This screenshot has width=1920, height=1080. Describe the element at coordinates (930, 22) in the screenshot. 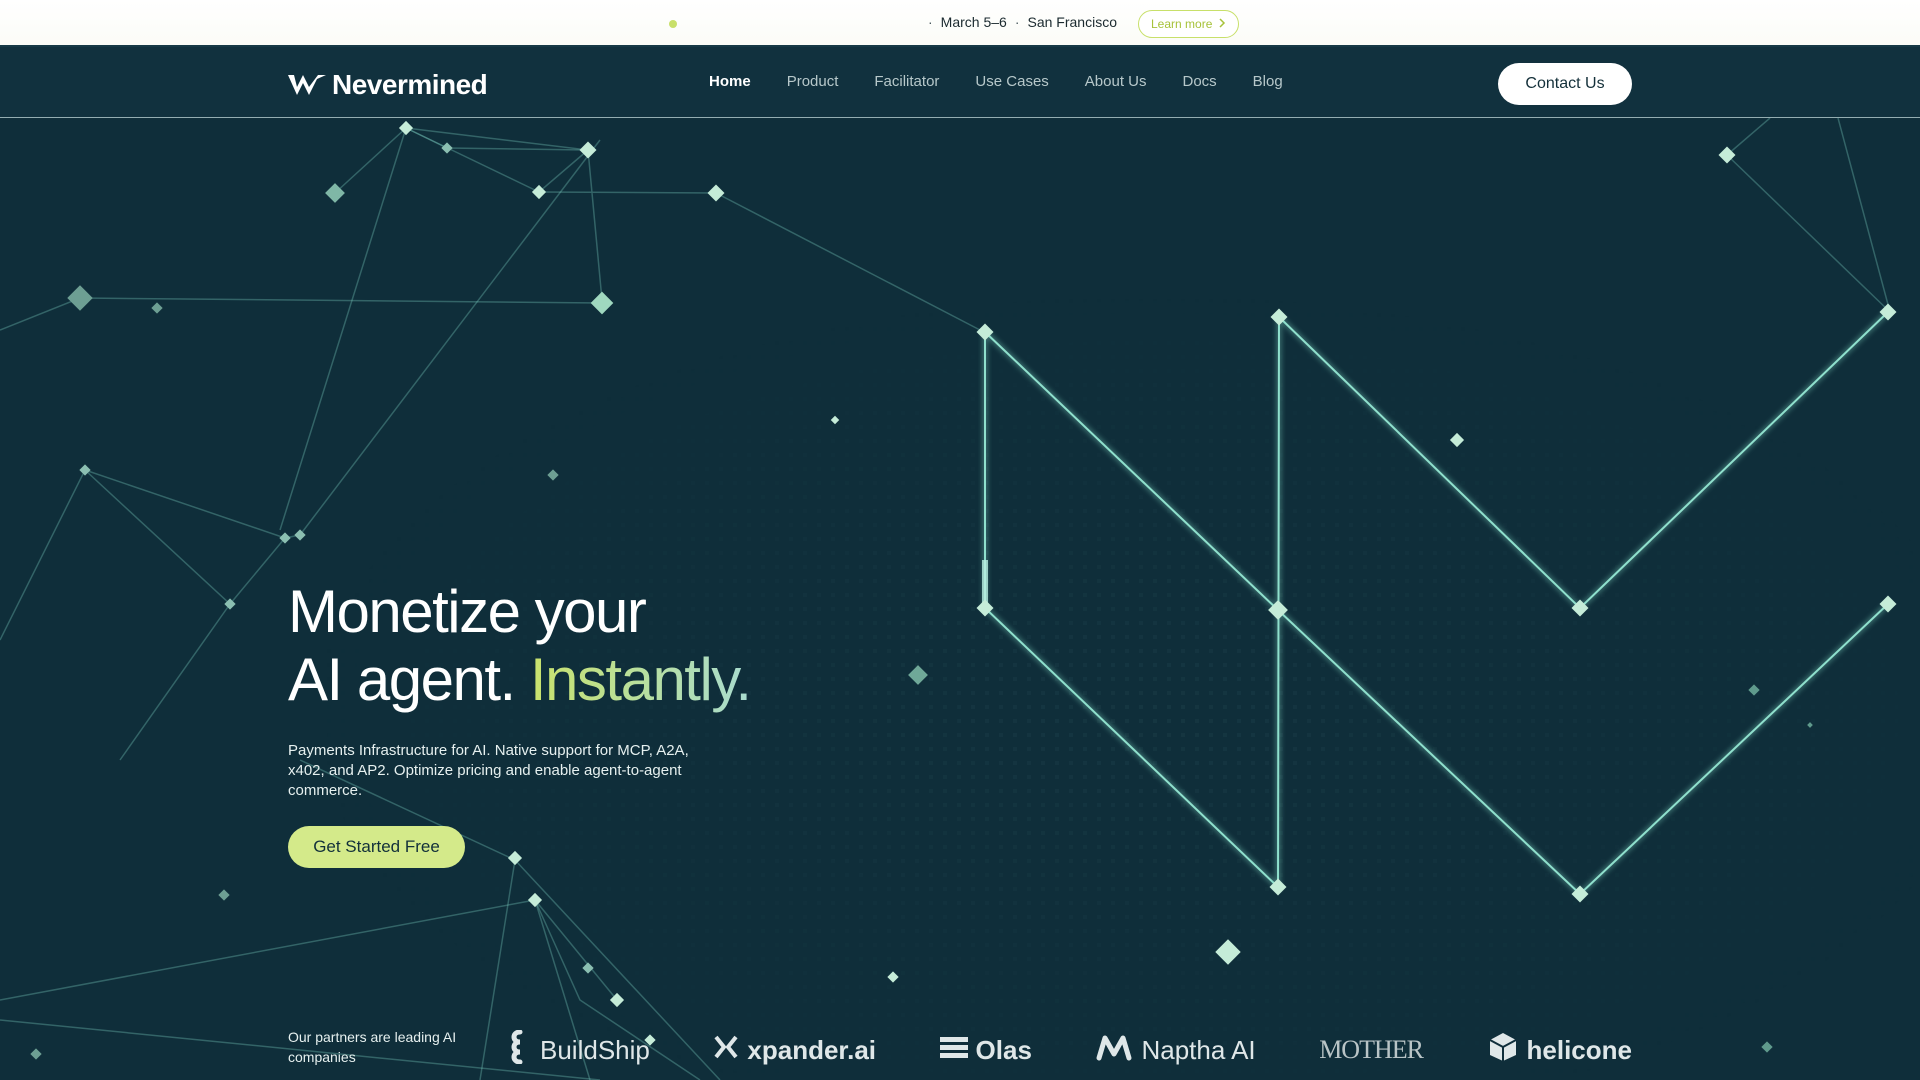

I see `event-prefix: ·` at that location.